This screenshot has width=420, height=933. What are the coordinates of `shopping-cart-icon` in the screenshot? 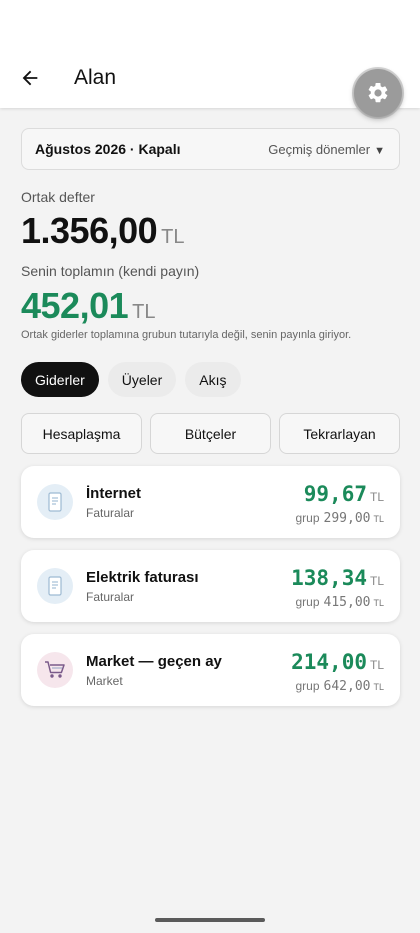 It's located at (55, 670).